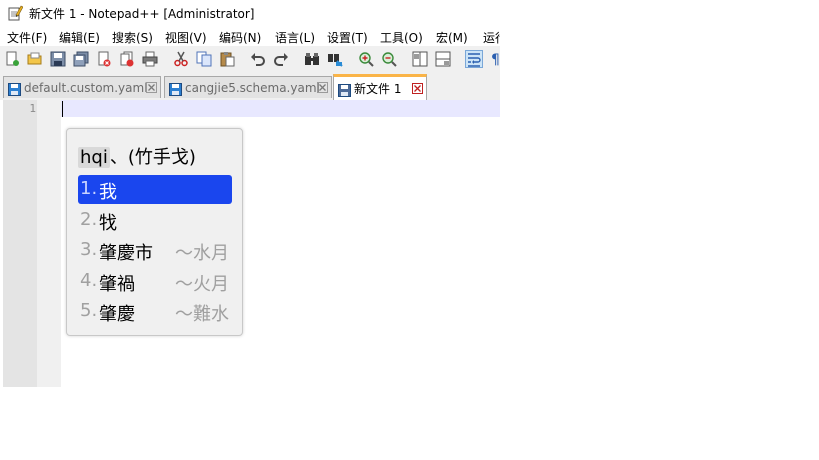 The width and height of the screenshot is (819, 460). Describe the element at coordinates (155, 281) in the screenshot. I see `ime-candidate: 4. 肇禍 ～火月` at that location.